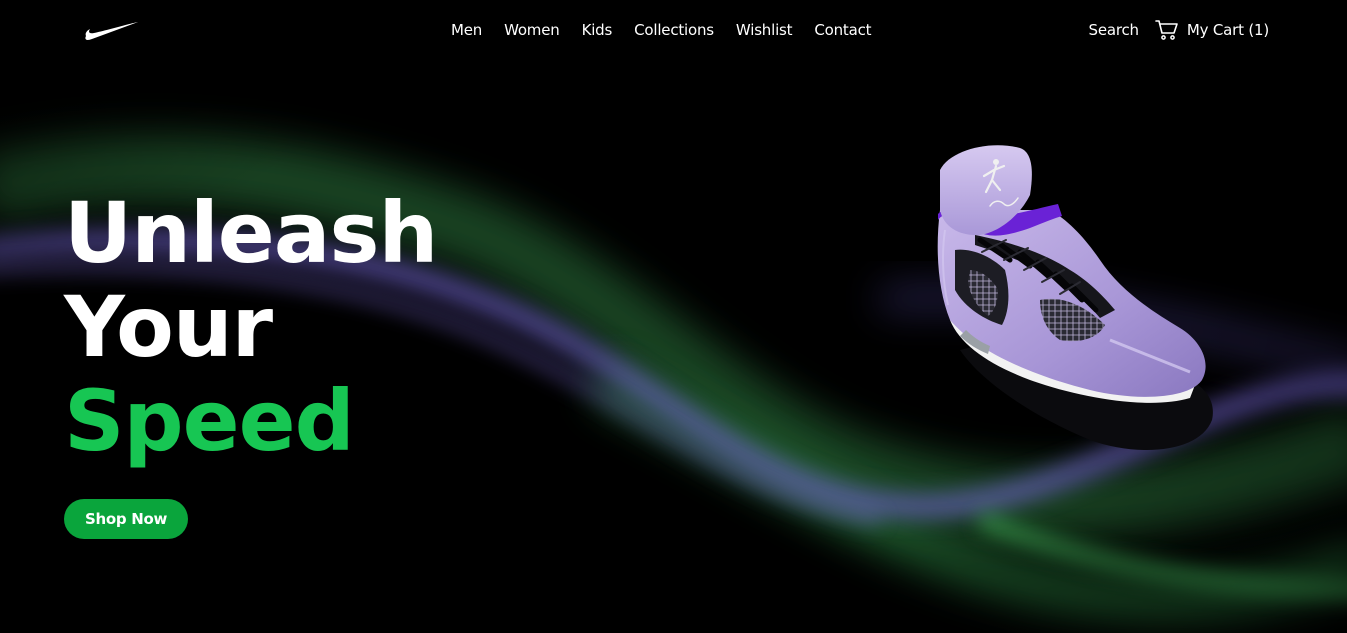 The height and width of the screenshot is (633, 1347). What do you see at coordinates (1114, 30) in the screenshot?
I see `search-link: Search` at bounding box center [1114, 30].